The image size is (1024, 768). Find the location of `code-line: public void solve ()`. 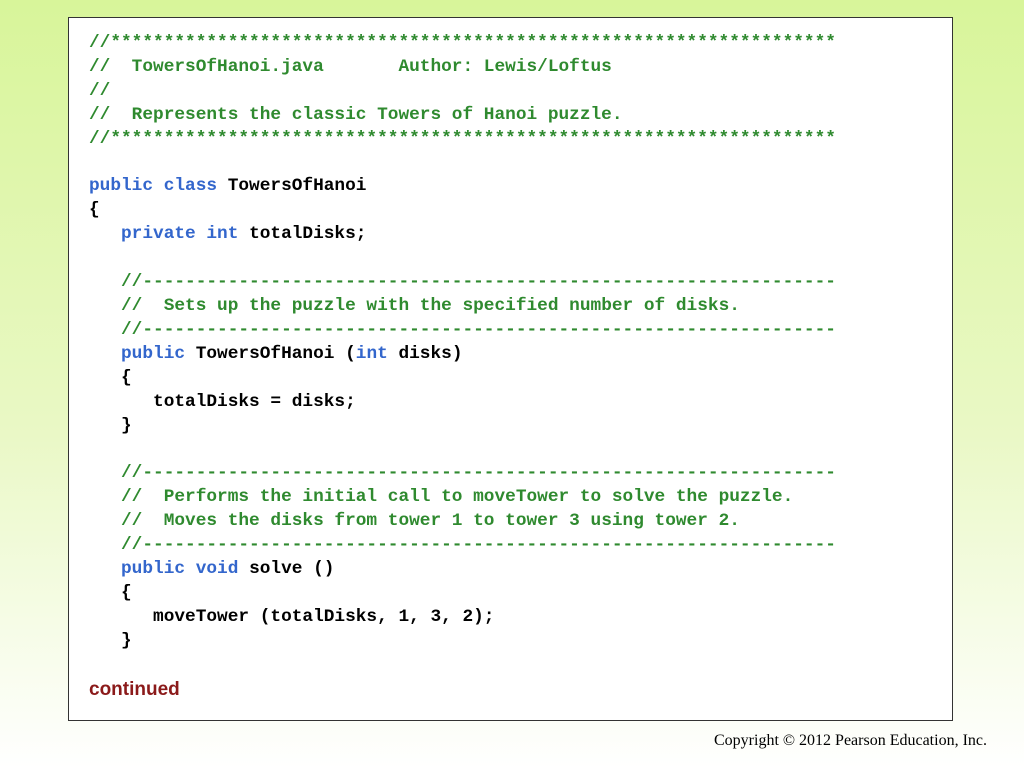

code-line: public void solve () is located at coordinates (211, 569).